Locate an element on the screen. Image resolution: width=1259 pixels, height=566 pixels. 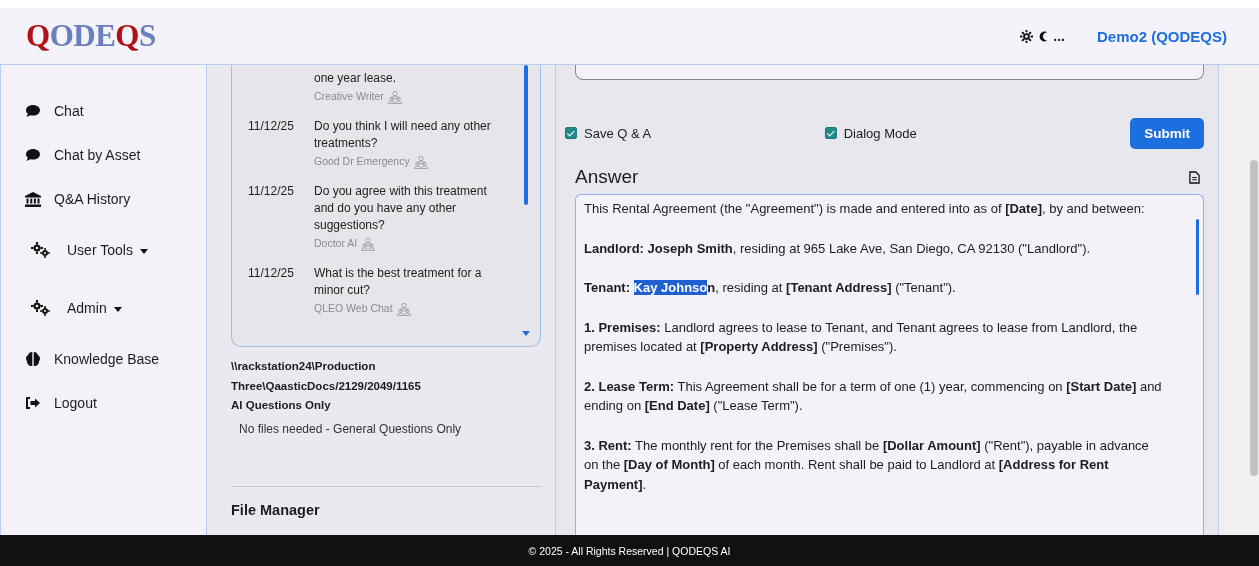
assistant-name: Creative Writer is located at coordinates (349, 96).